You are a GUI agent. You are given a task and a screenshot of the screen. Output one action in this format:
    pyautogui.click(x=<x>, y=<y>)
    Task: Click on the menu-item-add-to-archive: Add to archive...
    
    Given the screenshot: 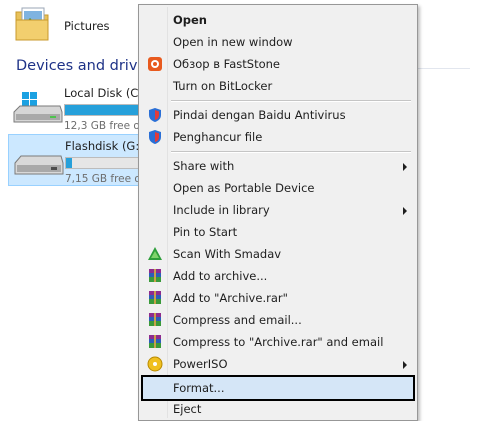 What is the action you would take?
    pyautogui.click(x=278, y=276)
    